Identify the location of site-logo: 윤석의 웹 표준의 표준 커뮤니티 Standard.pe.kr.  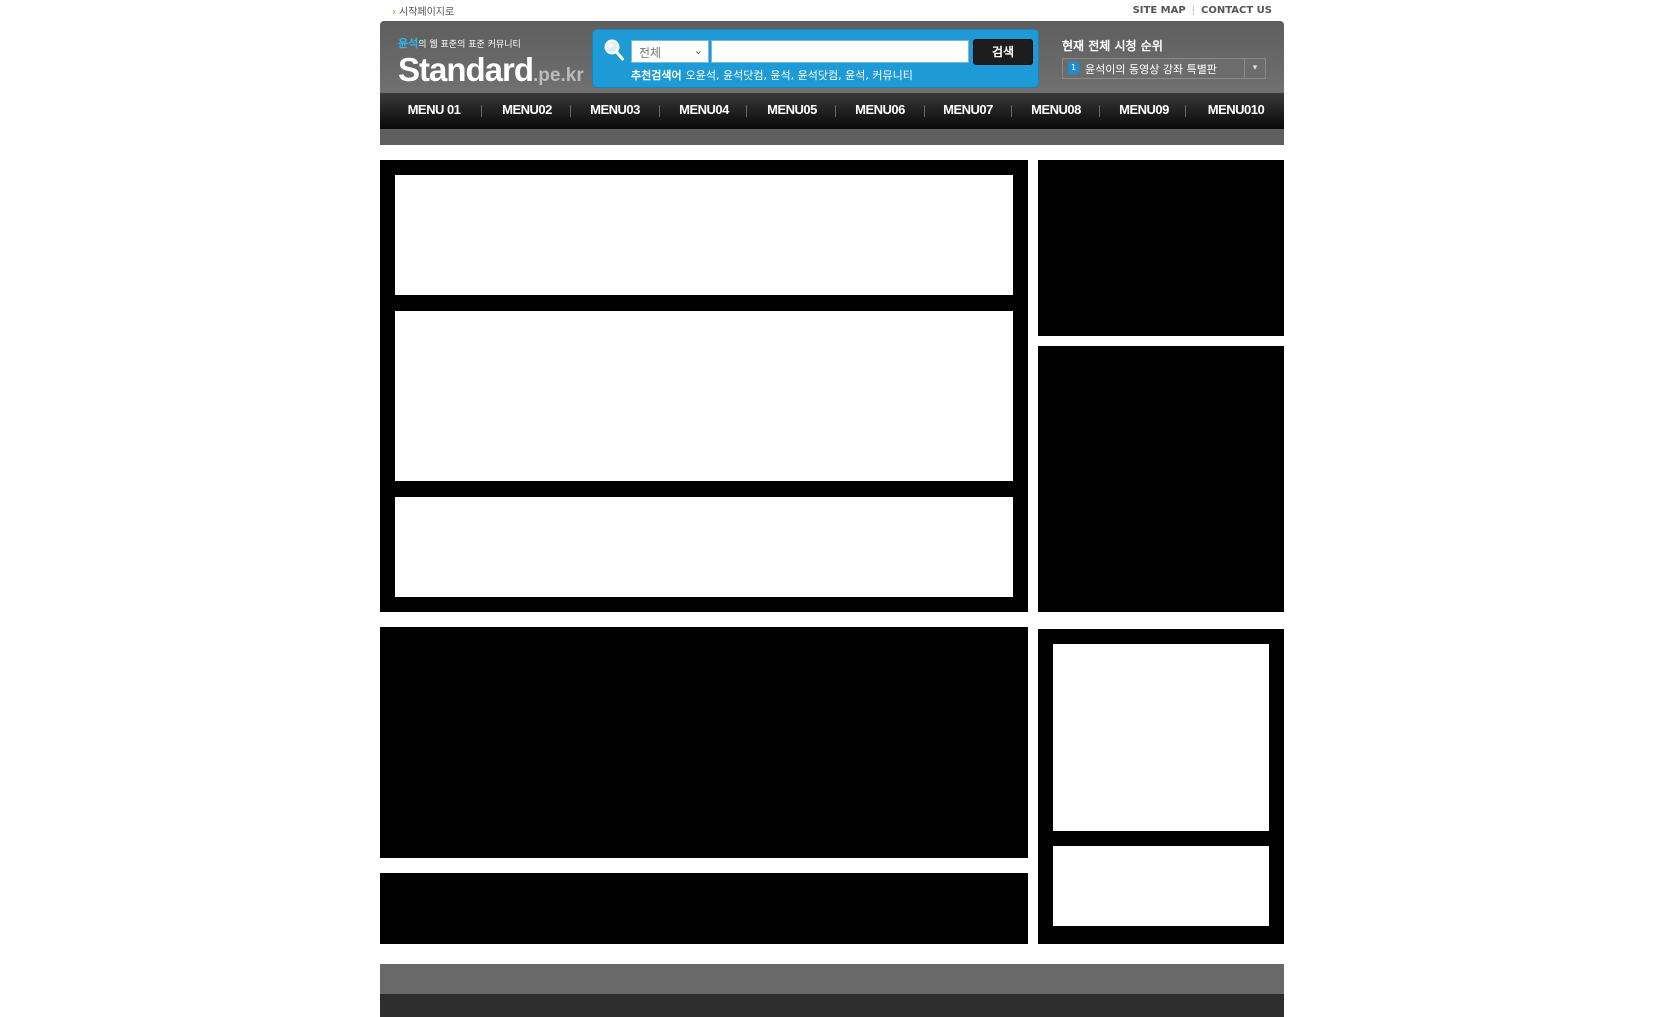
(491, 64).